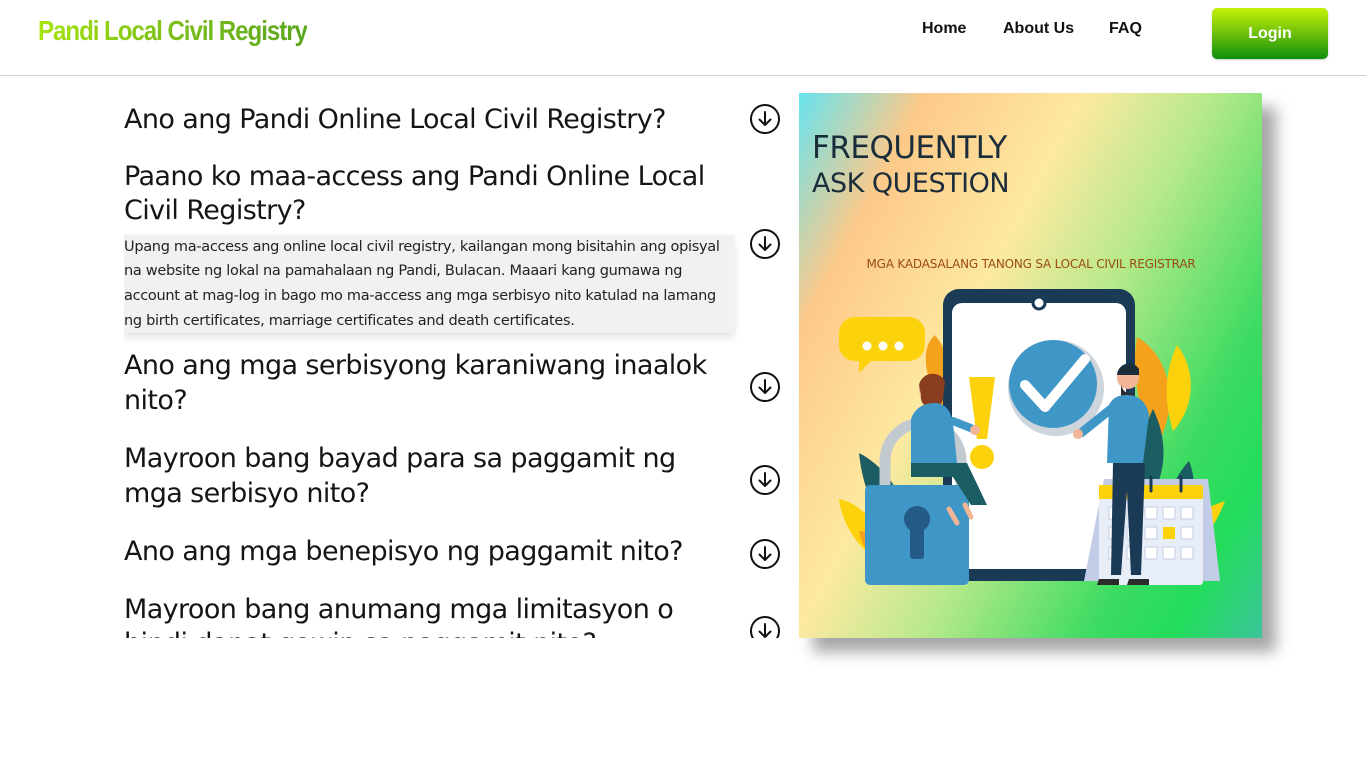 The width and height of the screenshot is (1366, 768). I want to click on nav-about-link: About Us, so click(1038, 29).